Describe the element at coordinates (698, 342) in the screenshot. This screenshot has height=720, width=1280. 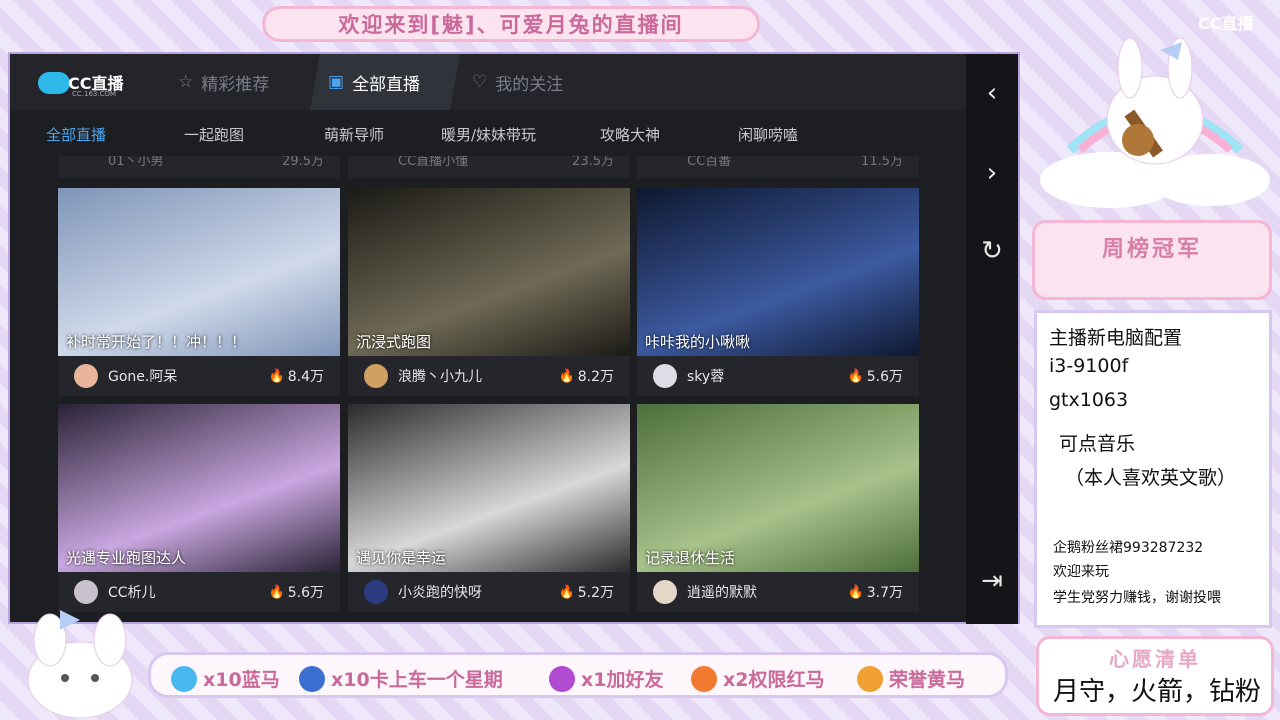
I see `stream-caption: 咔咔我的小啾啾` at that location.